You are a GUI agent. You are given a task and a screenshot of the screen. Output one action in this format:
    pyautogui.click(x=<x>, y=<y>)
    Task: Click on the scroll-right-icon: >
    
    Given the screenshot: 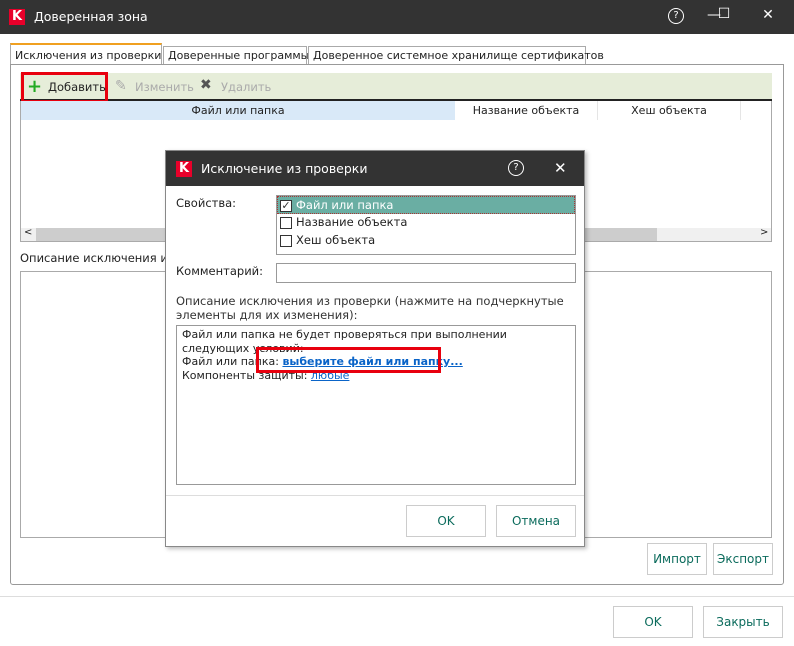 What is the action you would take?
    pyautogui.click(x=764, y=232)
    